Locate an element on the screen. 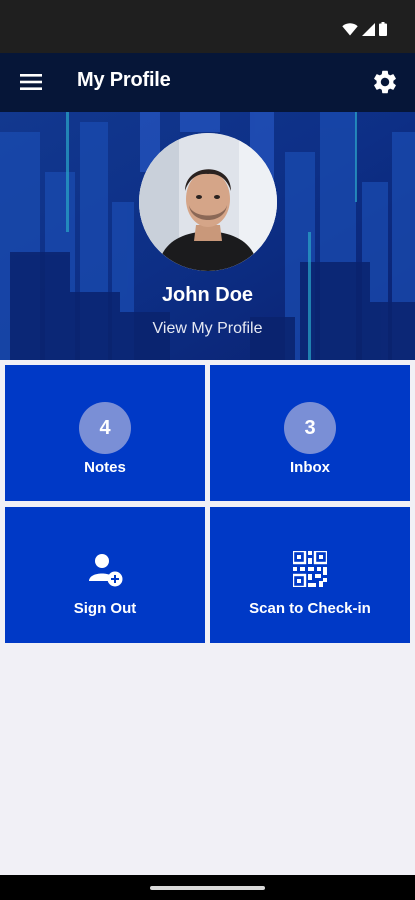 The image size is (415, 900). home-gesture-handle is located at coordinates (207, 888).